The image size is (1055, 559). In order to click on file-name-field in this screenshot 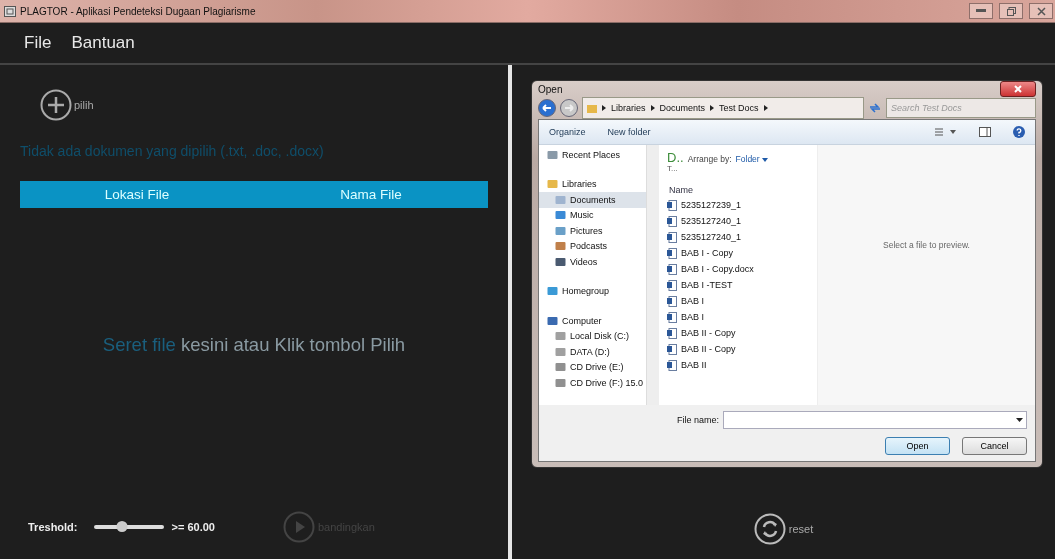, I will do `click(875, 419)`.